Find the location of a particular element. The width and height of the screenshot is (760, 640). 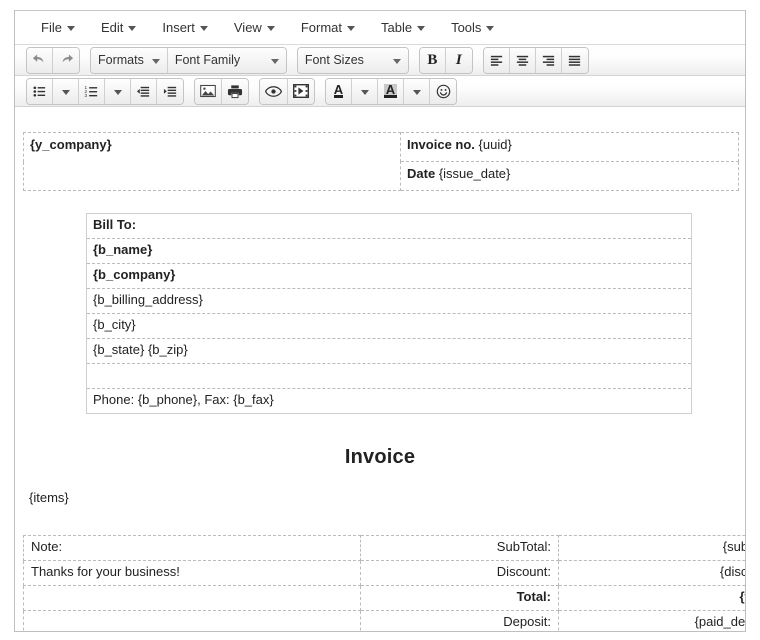

insert-group is located at coordinates (221, 91).